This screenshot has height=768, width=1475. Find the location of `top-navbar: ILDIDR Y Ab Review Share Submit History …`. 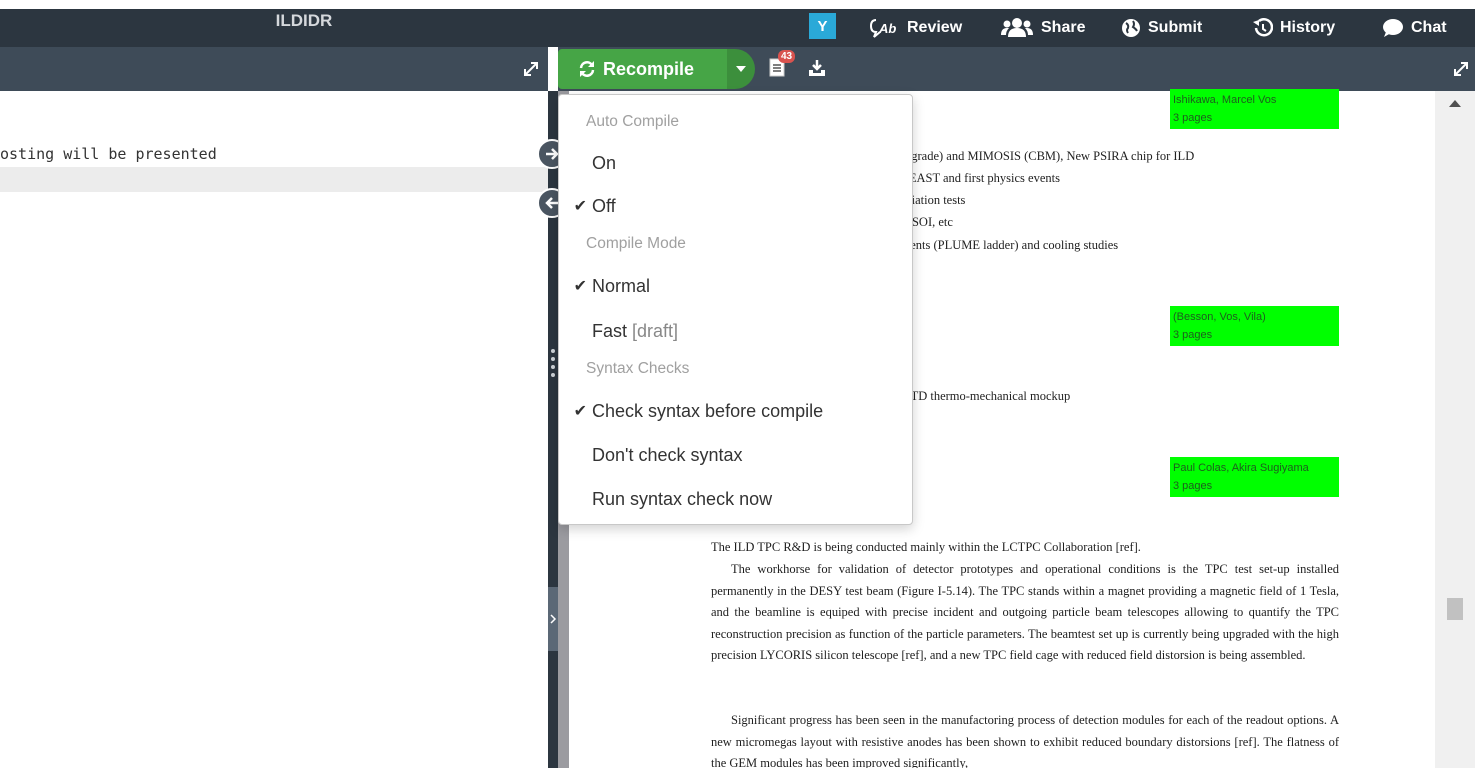

top-navbar: ILDIDR Y Ab Review Share Submit History … is located at coordinates (737, 23).